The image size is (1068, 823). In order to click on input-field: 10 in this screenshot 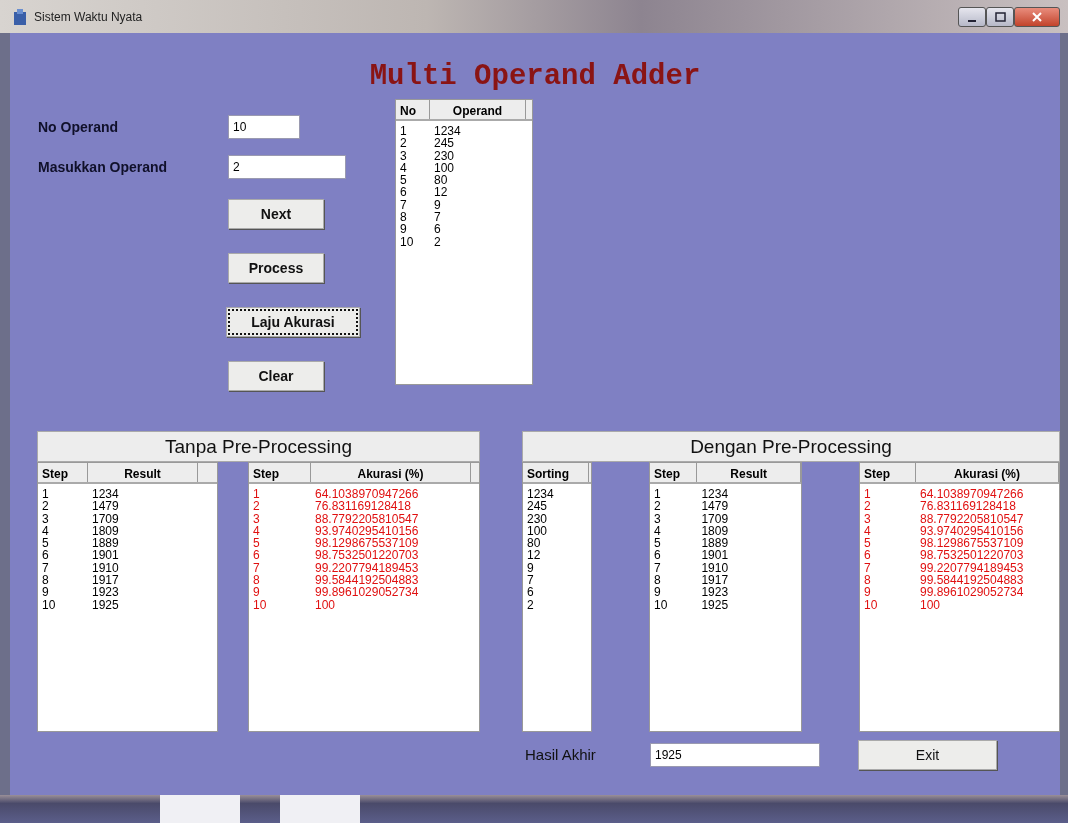, I will do `click(264, 127)`.